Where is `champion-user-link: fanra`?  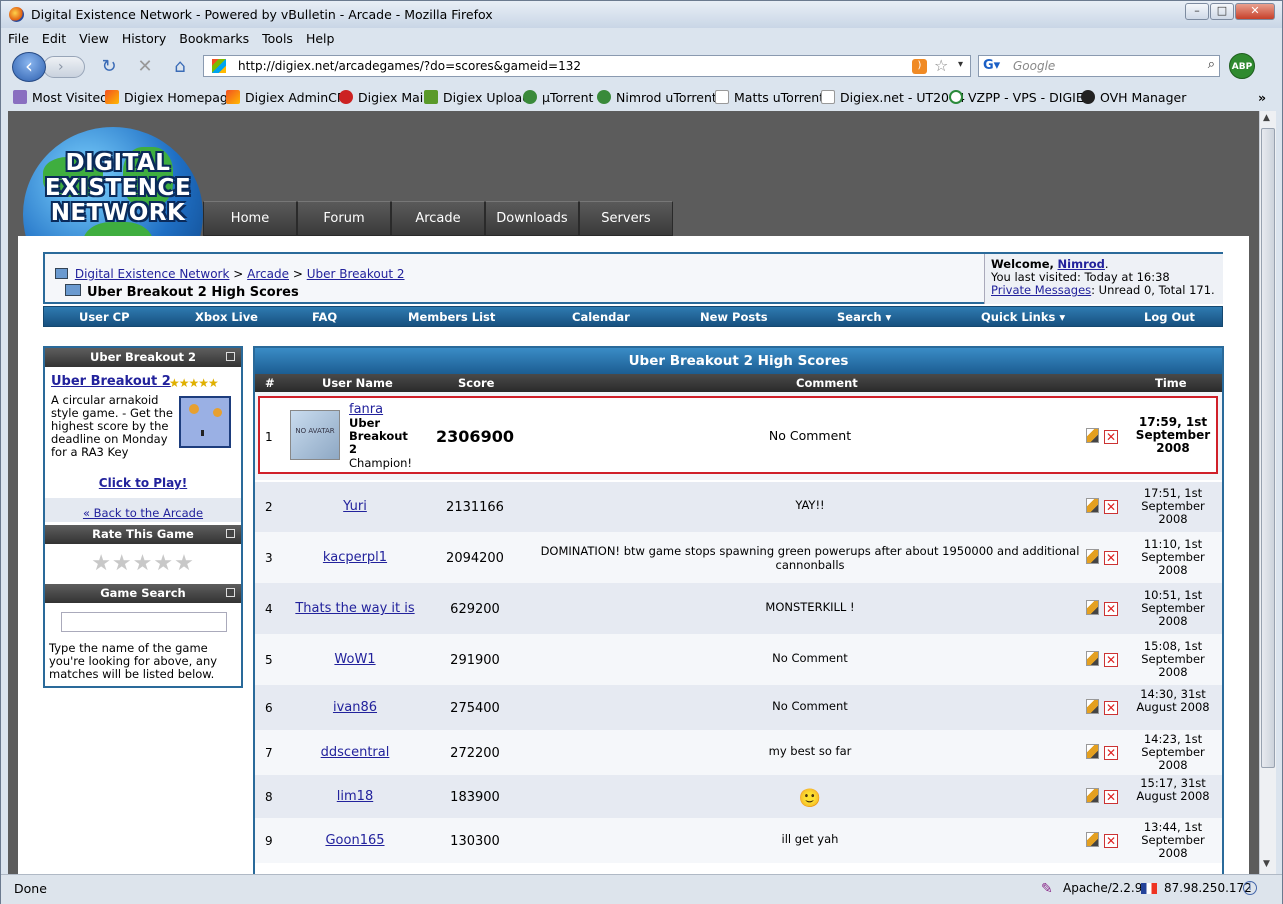
champion-user-link: fanra is located at coordinates (366, 409).